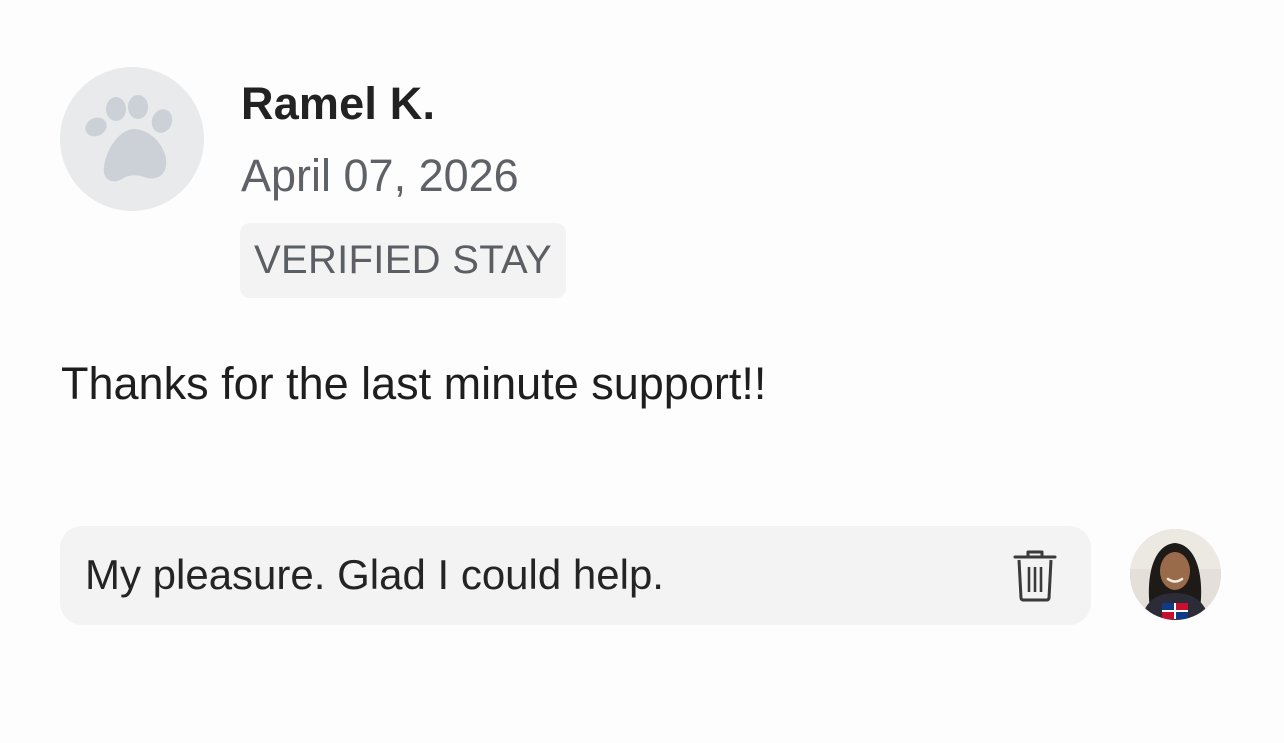 This screenshot has width=1284, height=743. I want to click on host-avatar-photo, so click(1175, 574).